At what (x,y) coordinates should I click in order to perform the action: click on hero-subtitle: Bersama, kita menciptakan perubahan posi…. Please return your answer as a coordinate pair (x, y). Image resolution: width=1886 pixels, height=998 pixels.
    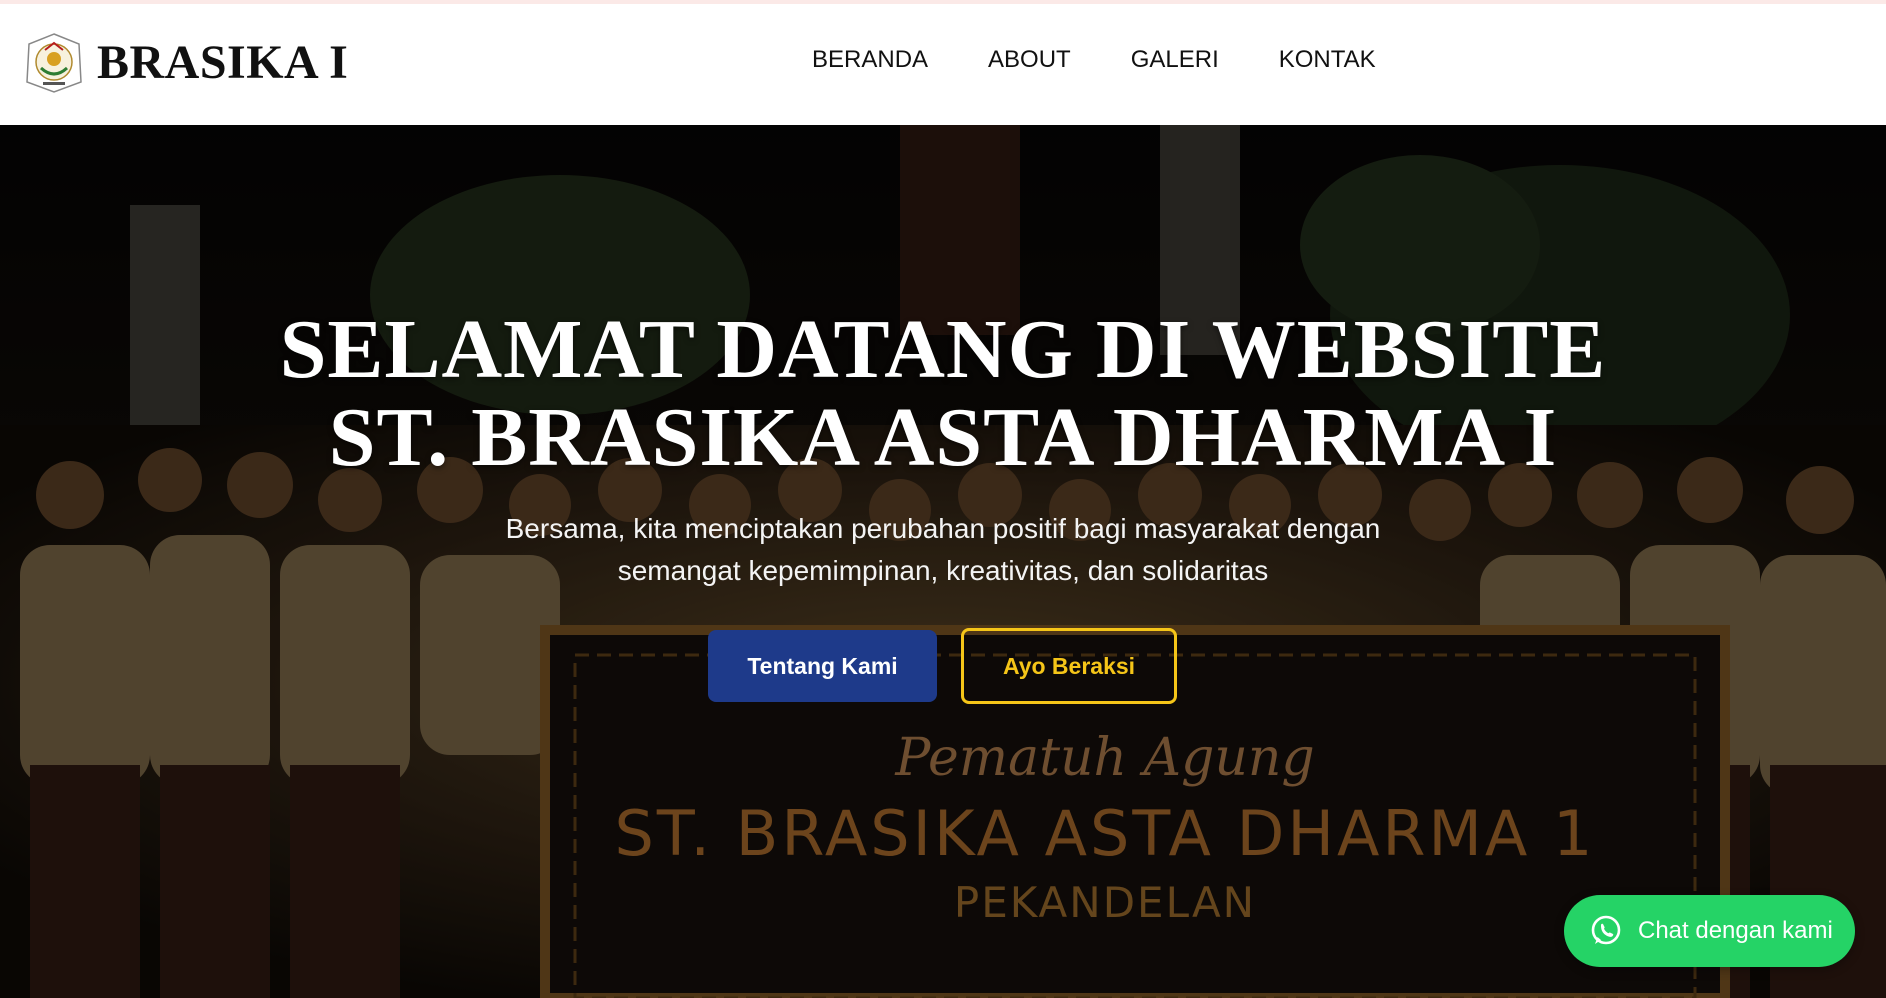
    Looking at the image, I should click on (943, 550).